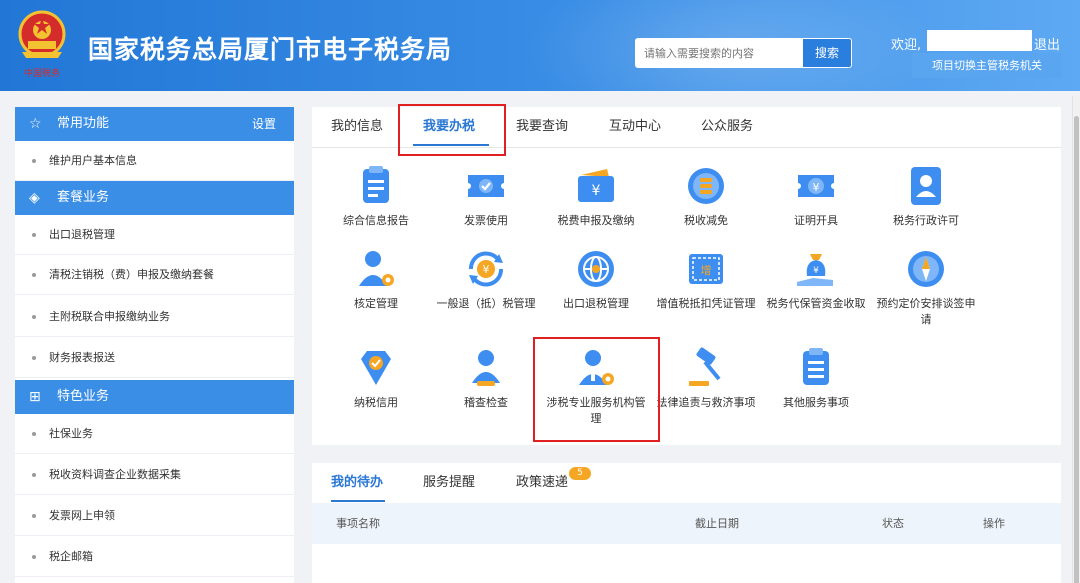 The height and width of the screenshot is (583, 1080). What do you see at coordinates (154, 397) in the screenshot?
I see `sidebar-section-special: ⊞ 特色业务` at bounding box center [154, 397].